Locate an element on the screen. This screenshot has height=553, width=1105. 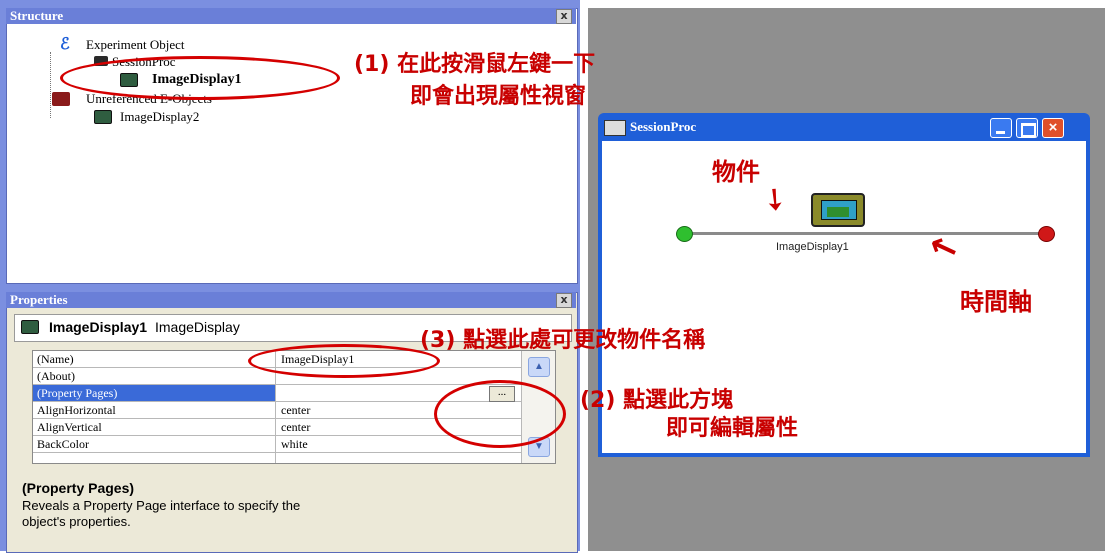
minimize-button is located at coordinates (1001, 128).